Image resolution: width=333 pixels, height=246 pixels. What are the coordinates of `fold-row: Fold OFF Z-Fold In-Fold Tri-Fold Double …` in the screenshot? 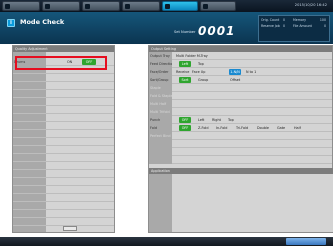 It's located at (240, 128).